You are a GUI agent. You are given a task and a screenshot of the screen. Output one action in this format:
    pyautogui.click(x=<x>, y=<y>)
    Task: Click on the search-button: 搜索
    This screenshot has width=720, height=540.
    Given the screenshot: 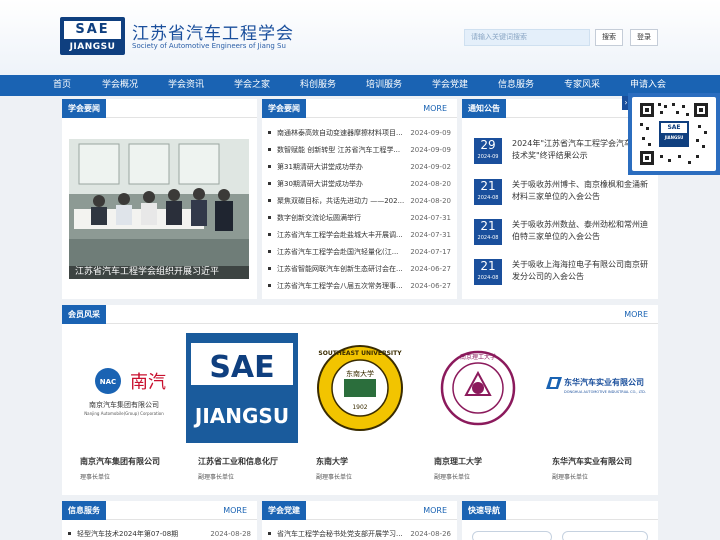 What is the action you would take?
    pyautogui.click(x=609, y=37)
    